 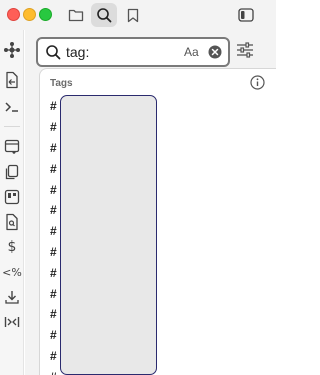 I want to click on split-icon, so click(x=12, y=322).